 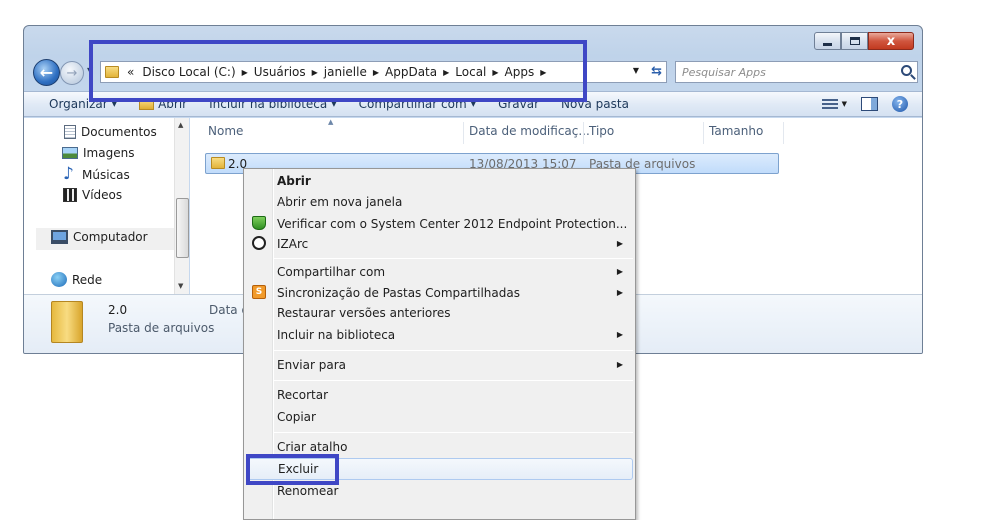 I want to click on column-header-type: Tipo, so click(x=601, y=134).